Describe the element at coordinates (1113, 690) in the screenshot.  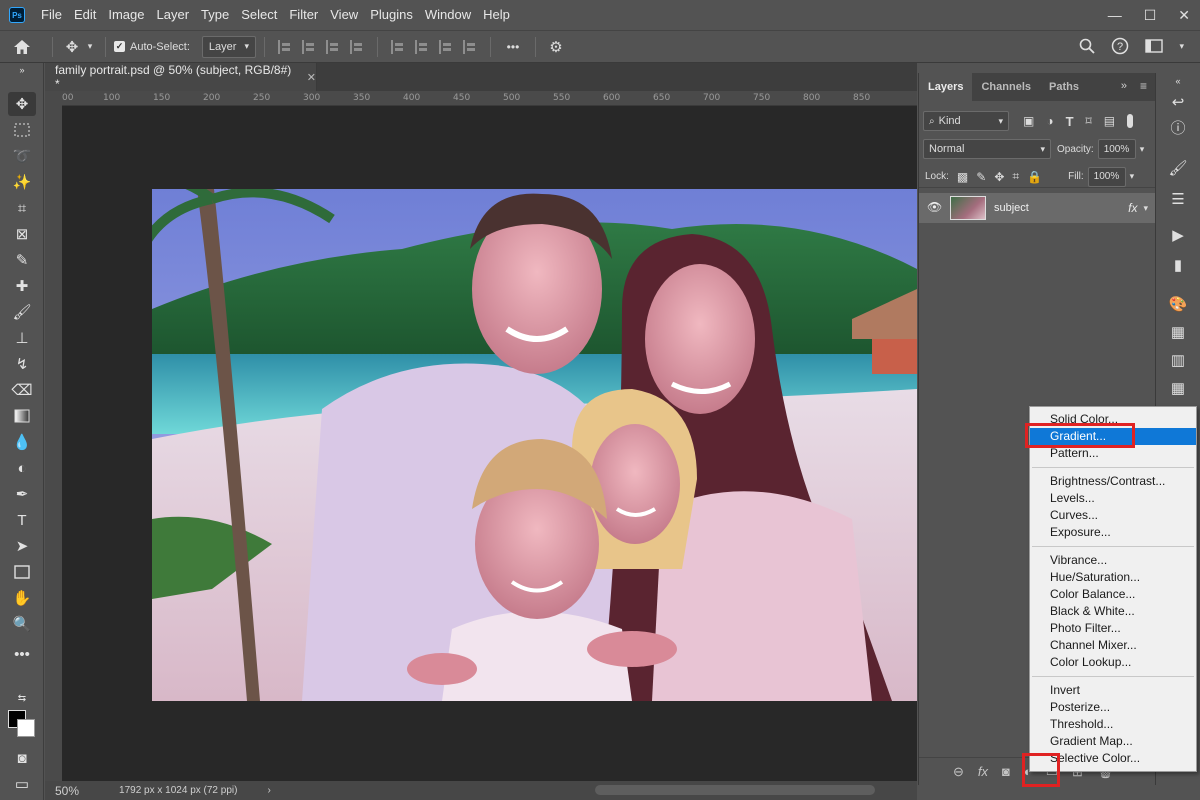
I see `menu-item-invert: Invert` at that location.